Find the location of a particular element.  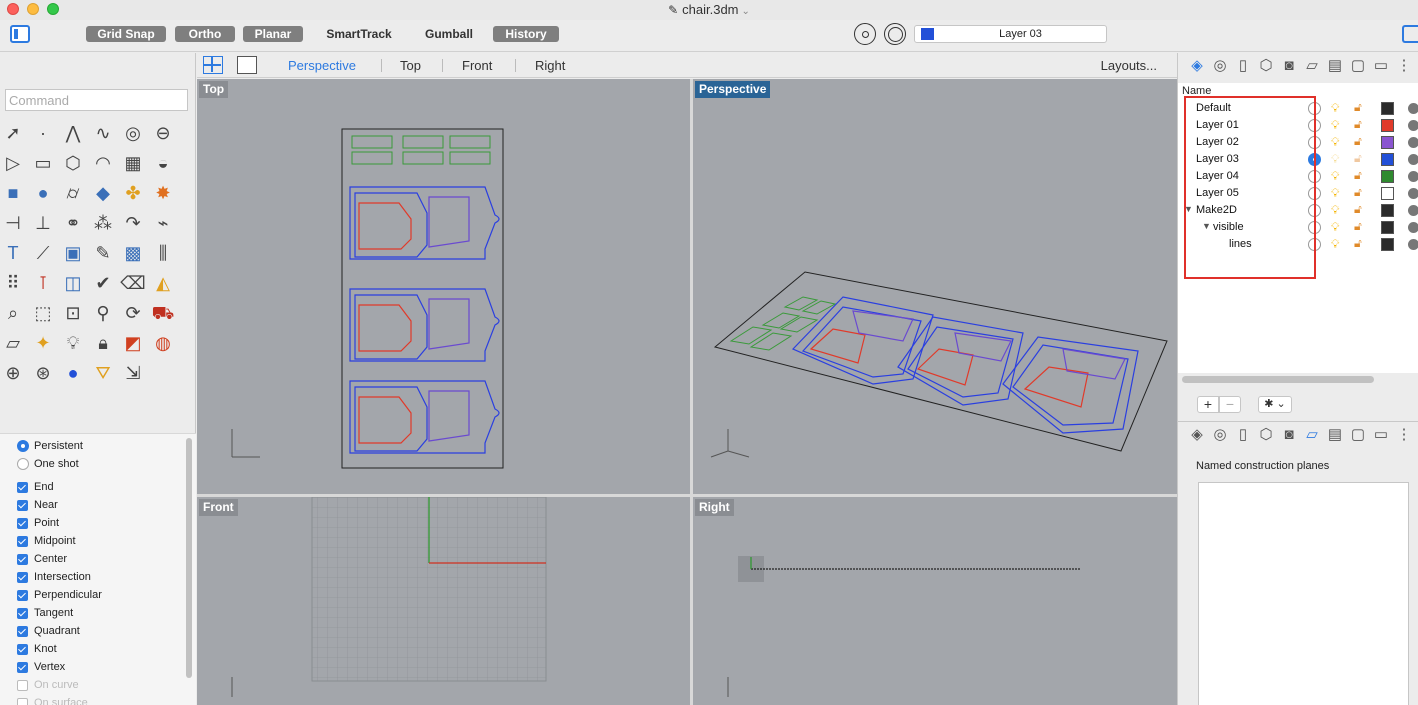

section-icon: ◩ is located at coordinates (133, 343).